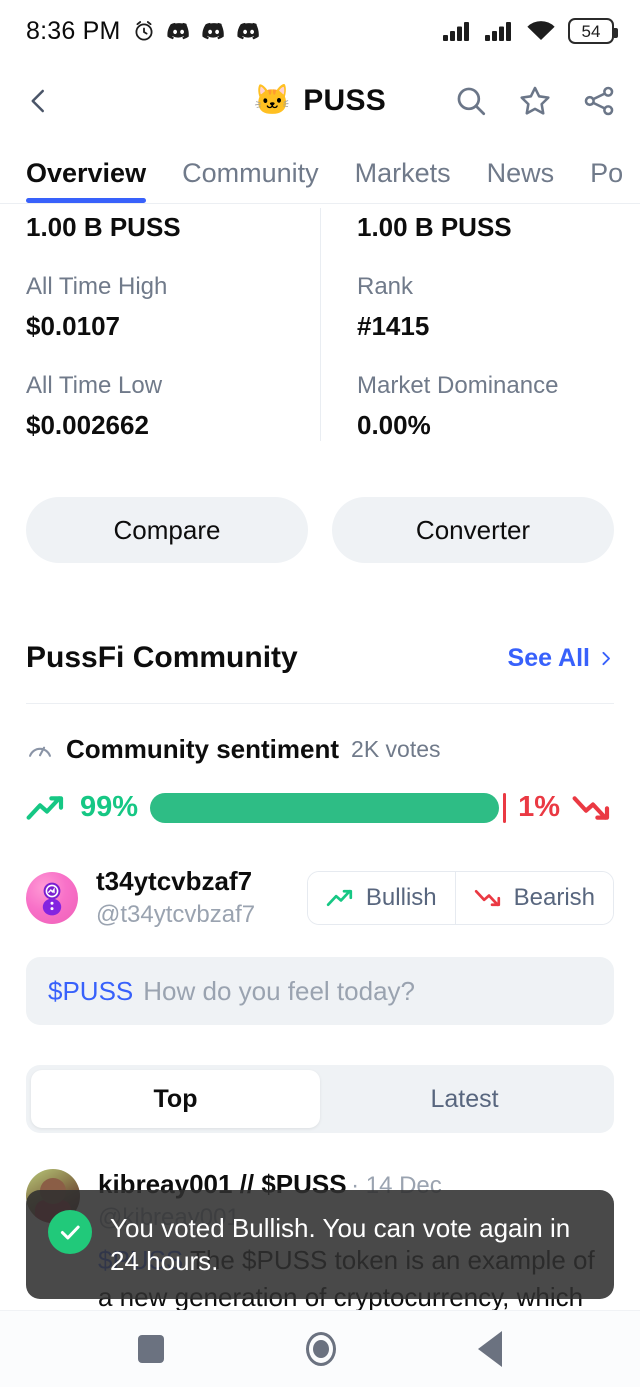 This screenshot has width=640, height=1387. Describe the element at coordinates (548, 657) in the screenshot. I see `see-all-label: See All` at that location.